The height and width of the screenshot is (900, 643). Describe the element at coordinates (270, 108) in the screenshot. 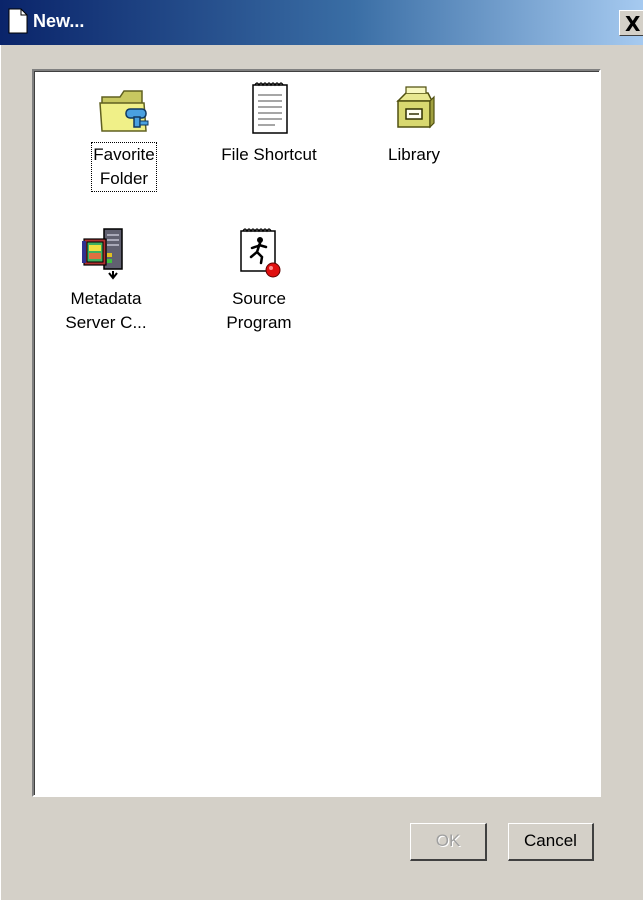

I see `file-shortcut-icon` at that location.